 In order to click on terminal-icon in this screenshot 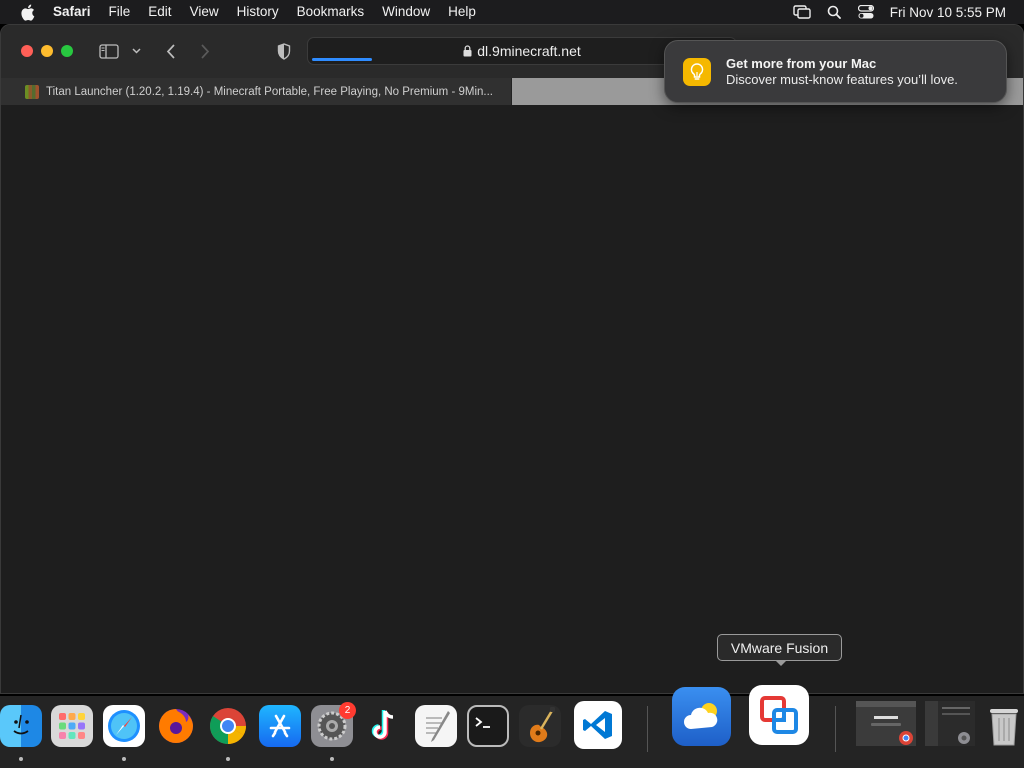, I will do `click(488, 726)`.